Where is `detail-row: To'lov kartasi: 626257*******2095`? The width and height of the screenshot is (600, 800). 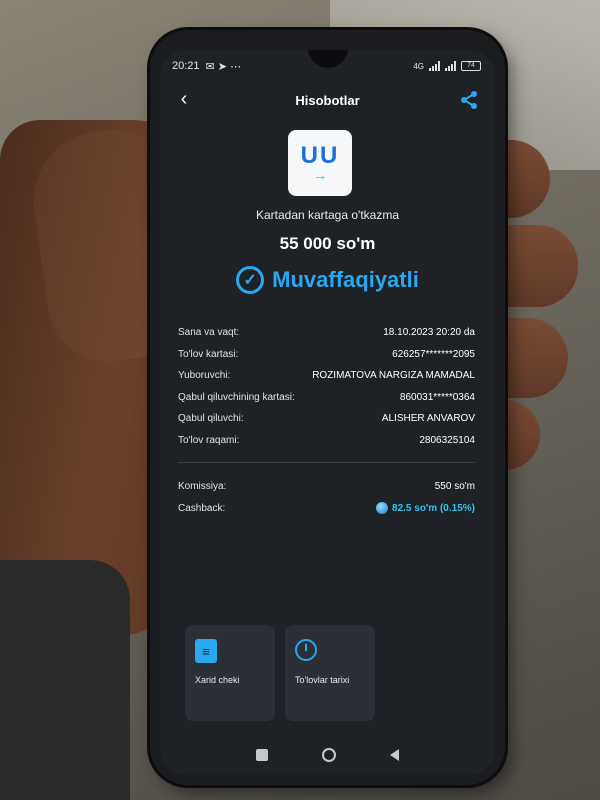
detail-row: To'lov kartasi: 626257*******2095 is located at coordinates (326, 355).